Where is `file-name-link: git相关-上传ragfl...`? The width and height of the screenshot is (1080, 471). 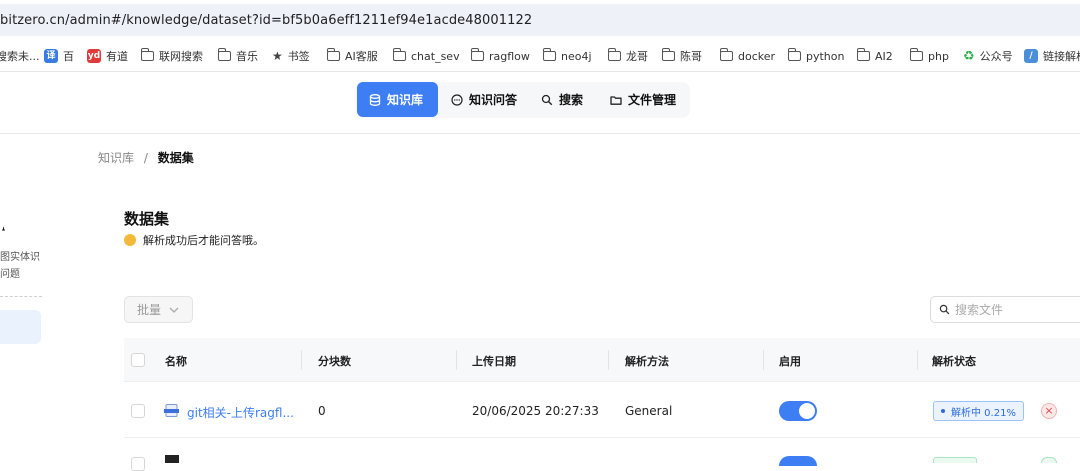 file-name-link: git相关-上传ragfl... is located at coordinates (240, 412).